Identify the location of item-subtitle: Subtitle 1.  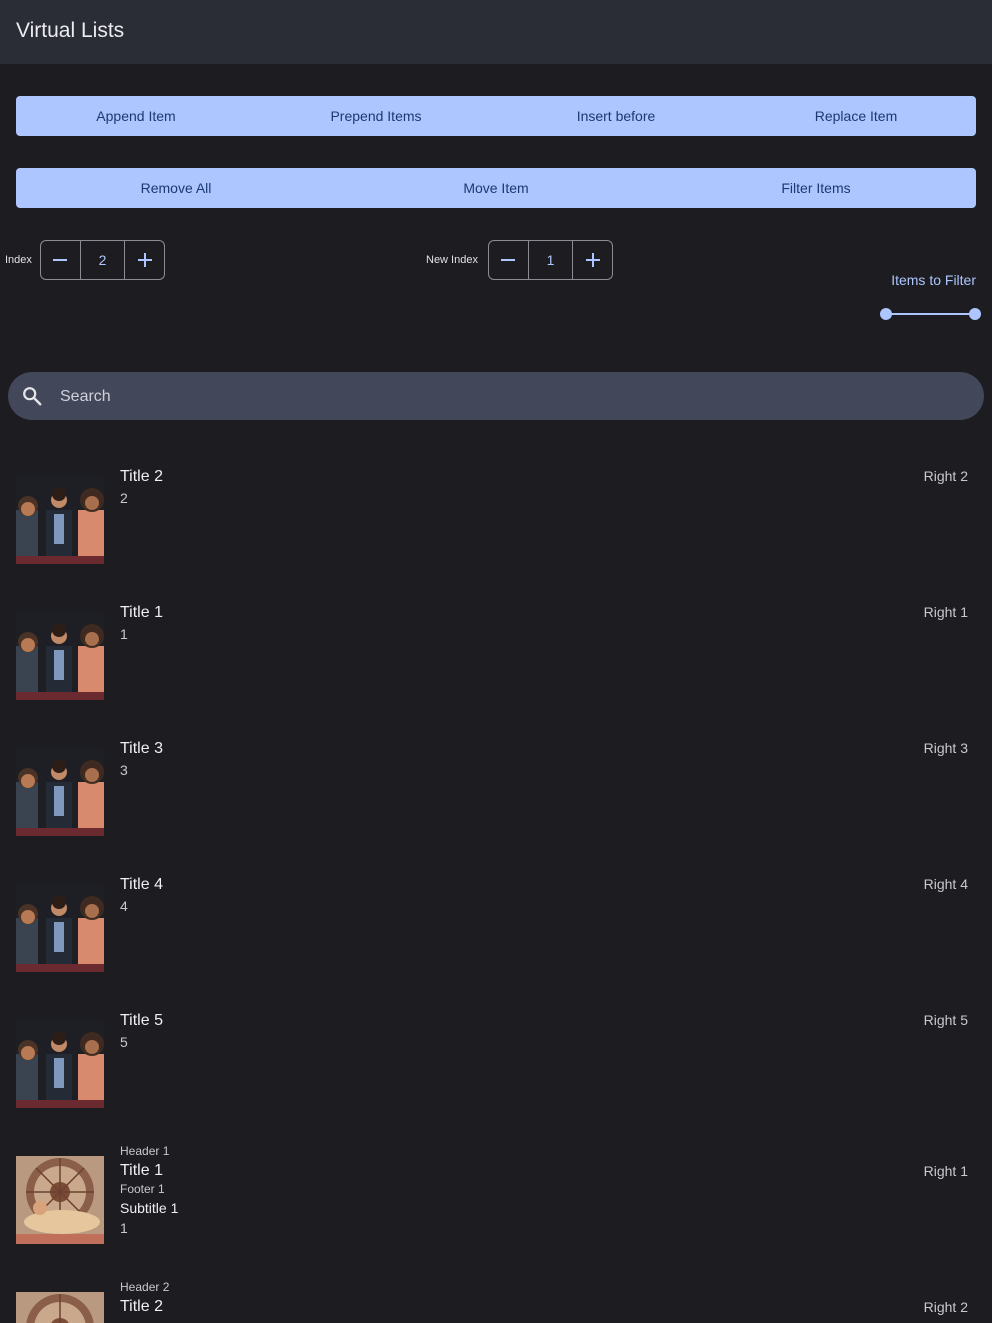
(149, 1208).